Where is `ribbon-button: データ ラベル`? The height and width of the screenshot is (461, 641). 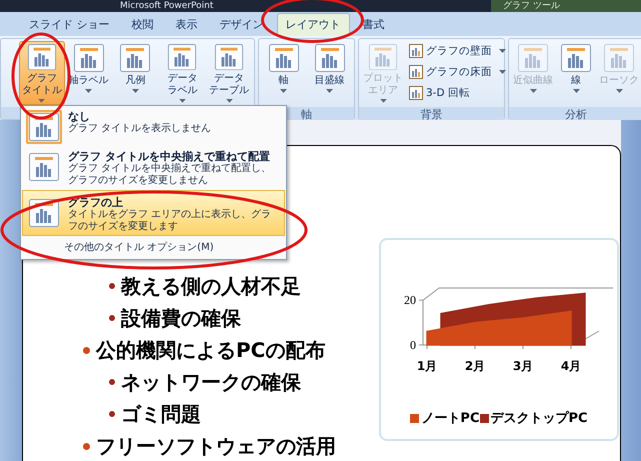
ribbon-button: データ ラベル is located at coordinates (182, 73).